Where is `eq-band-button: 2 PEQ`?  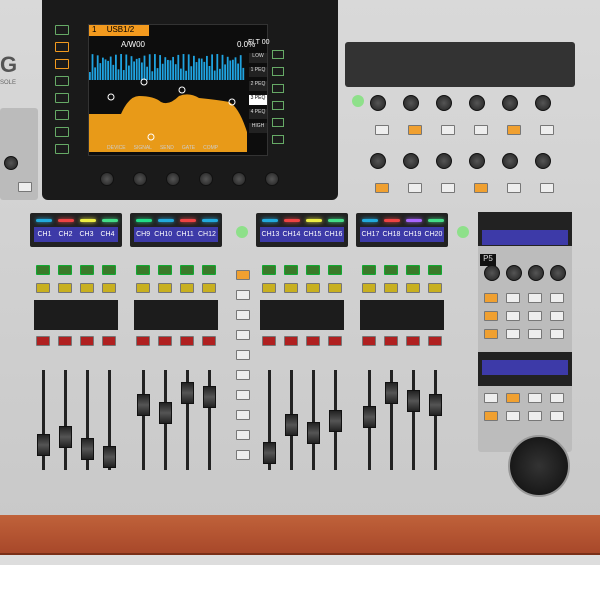
eq-band-button: 2 PEQ is located at coordinates (258, 86).